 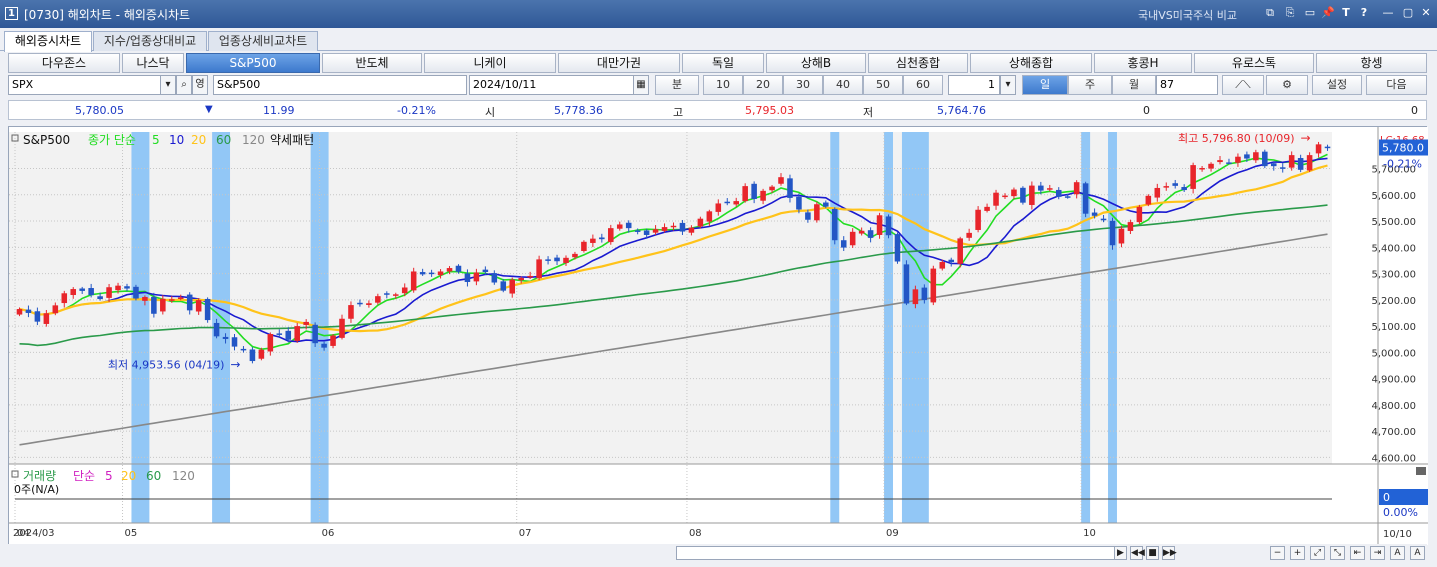 What do you see at coordinates (1397, 553) in the screenshot?
I see `font-small-icon: A` at bounding box center [1397, 553].